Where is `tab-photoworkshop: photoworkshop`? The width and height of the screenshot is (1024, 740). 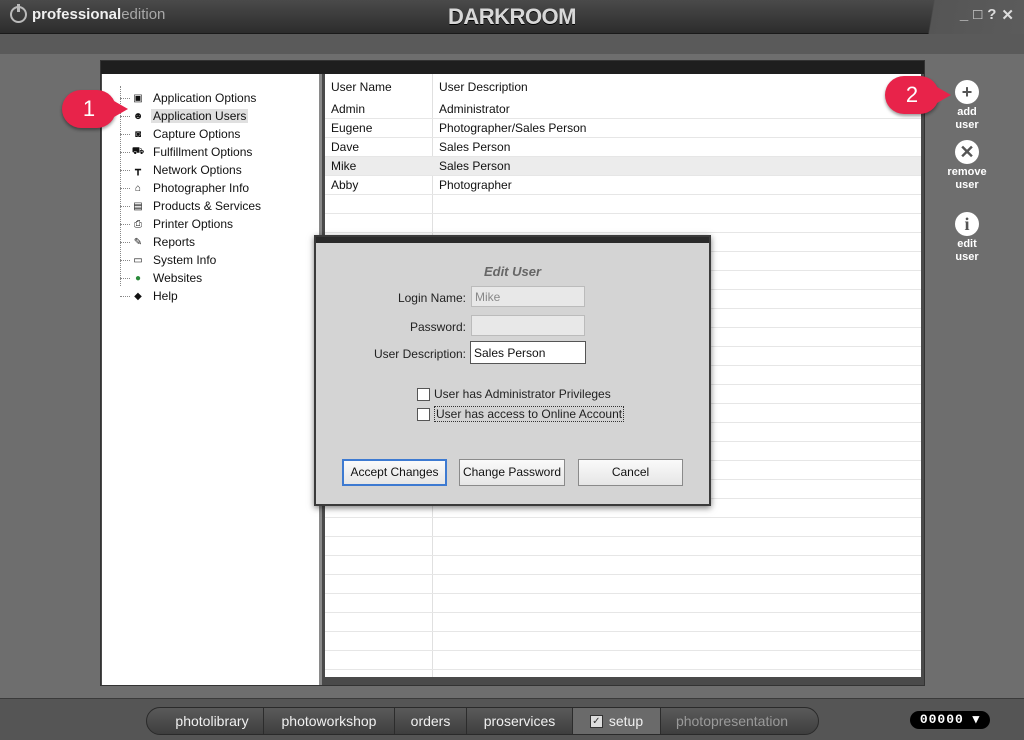 tab-photoworkshop: photoworkshop is located at coordinates (329, 721).